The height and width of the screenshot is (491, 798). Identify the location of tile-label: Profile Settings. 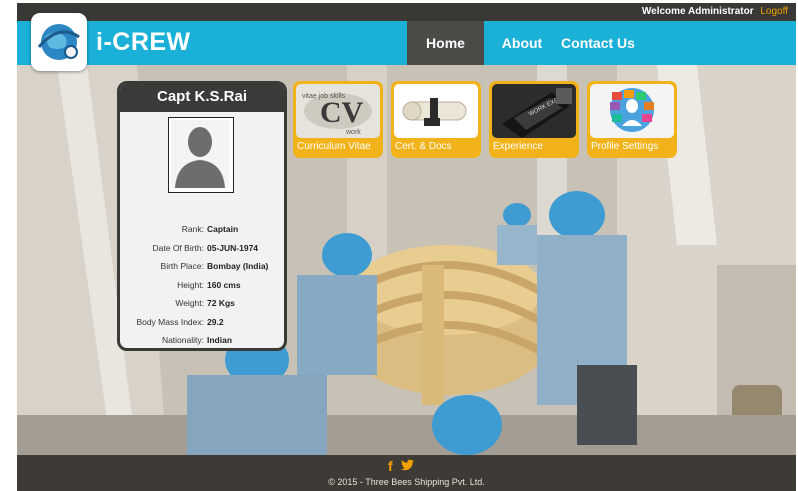
(625, 146).